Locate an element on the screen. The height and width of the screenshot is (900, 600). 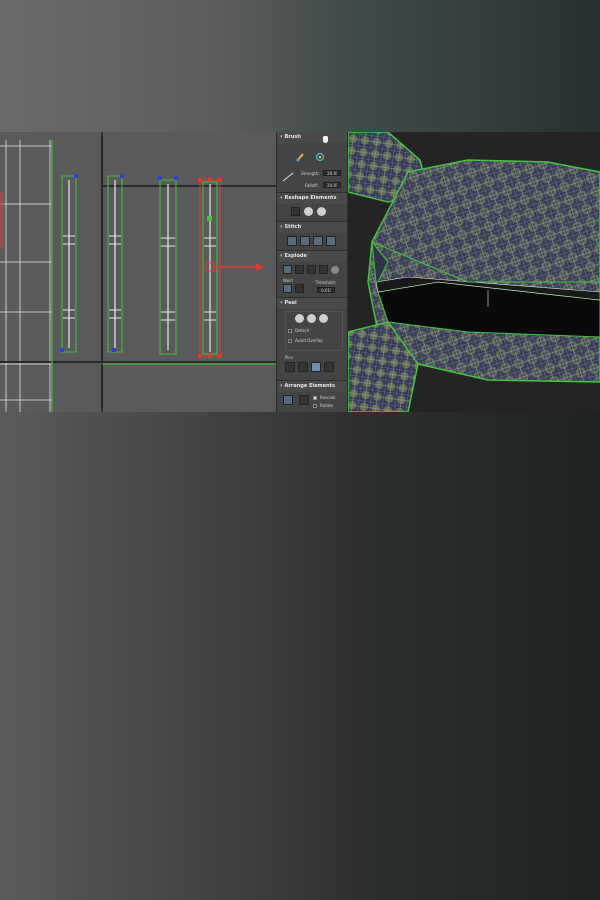
threshold-value: 0.01 is located at coordinates (325, 290).